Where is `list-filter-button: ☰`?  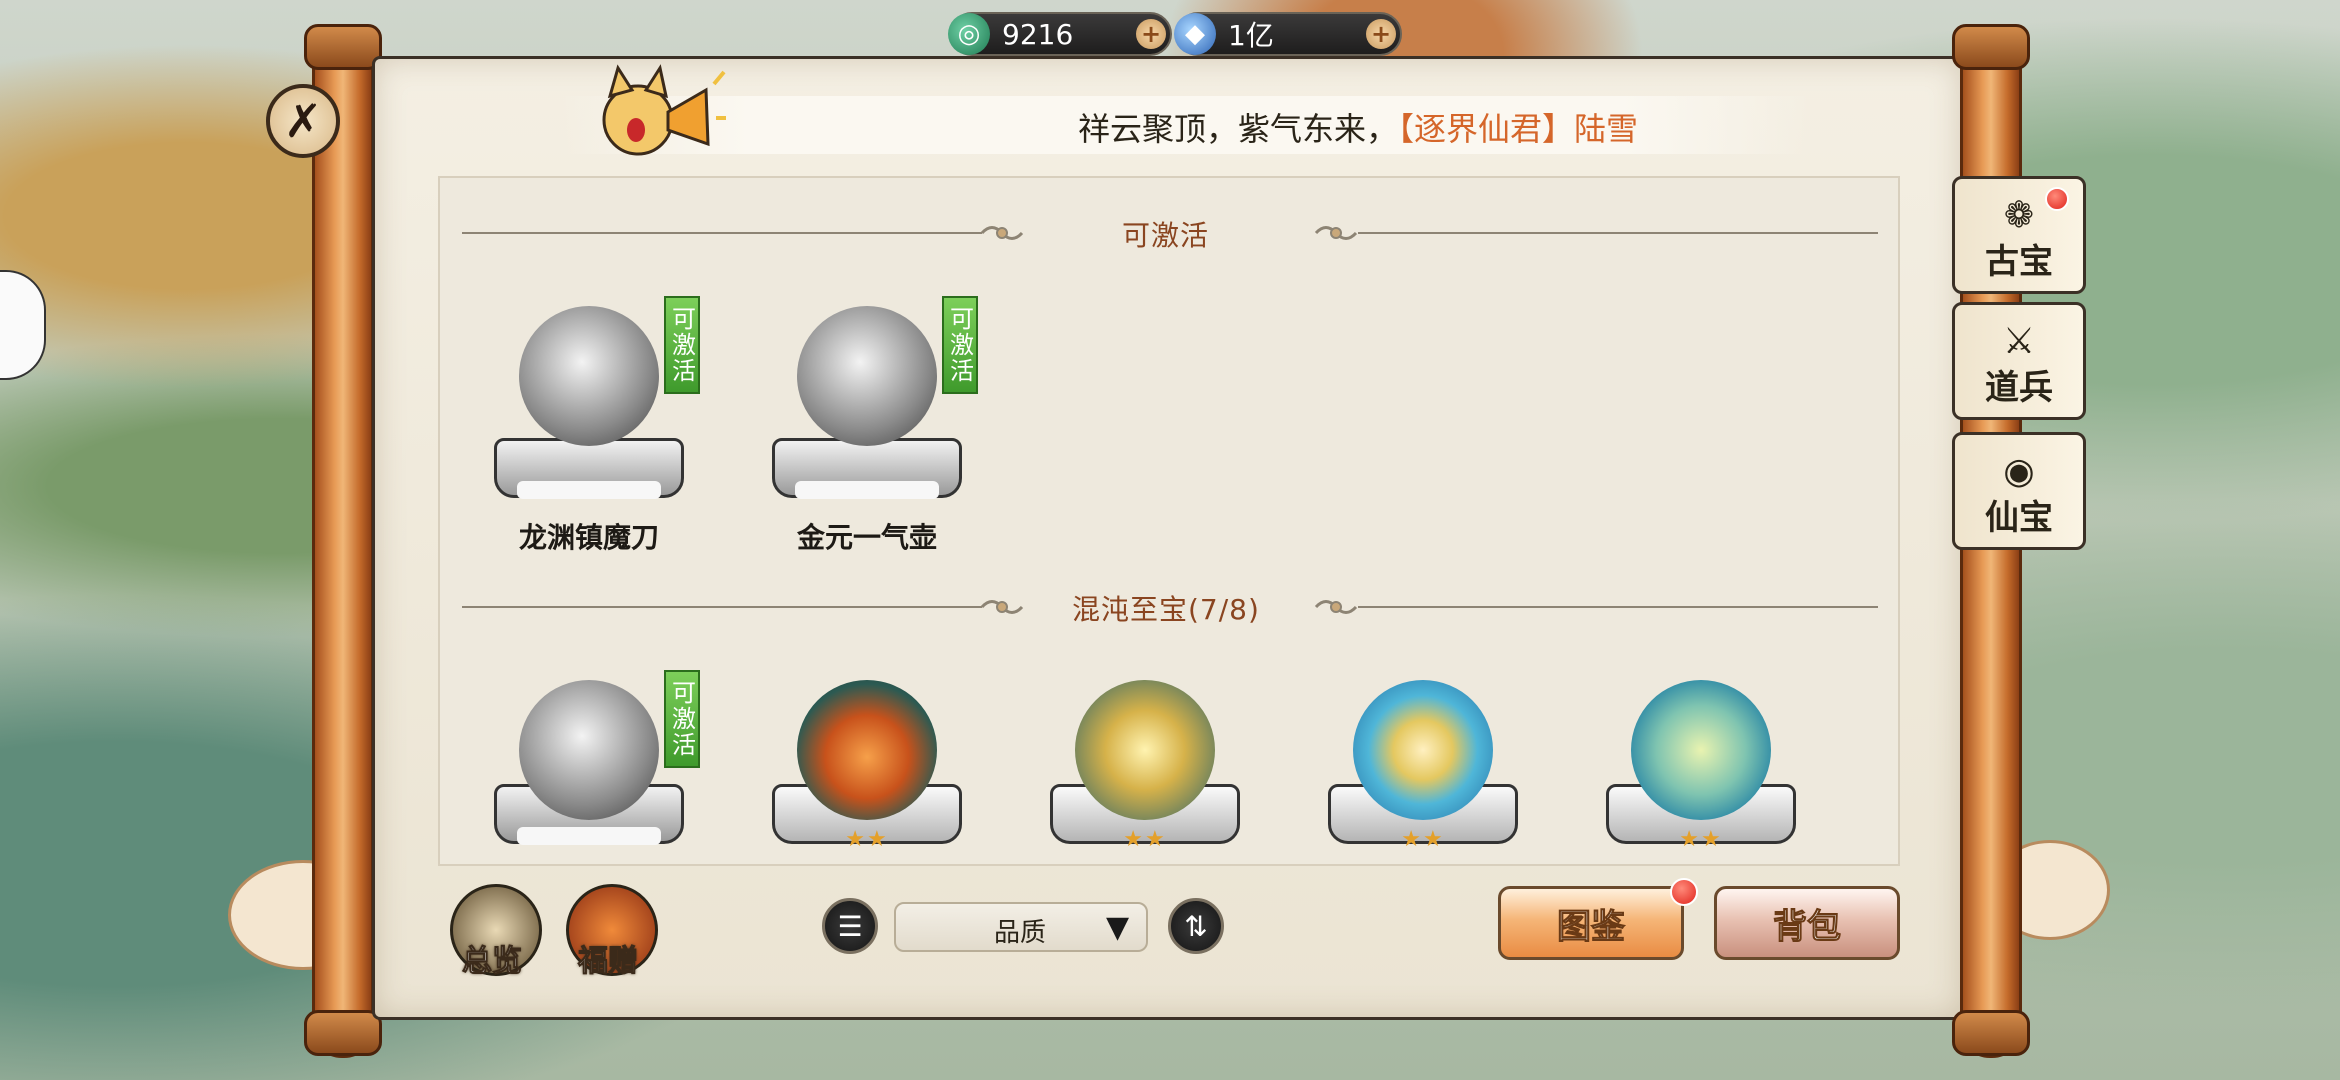
list-filter-button: ☰ is located at coordinates (850, 926).